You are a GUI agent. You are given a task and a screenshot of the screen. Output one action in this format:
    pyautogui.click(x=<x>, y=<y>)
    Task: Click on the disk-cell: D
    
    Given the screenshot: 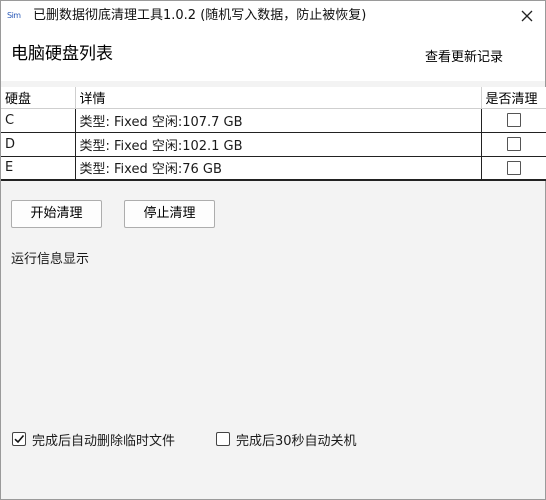 What is the action you would take?
    pyautogui.click(x=38, y=144)
    